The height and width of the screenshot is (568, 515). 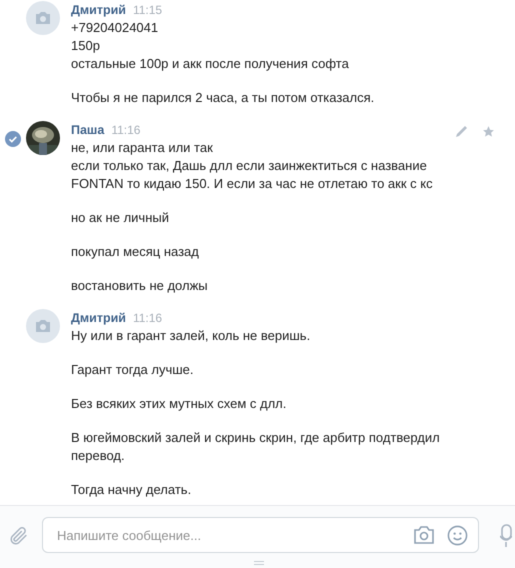 I want to click on message-text: востановить не должы, so click(x=140, y=286).